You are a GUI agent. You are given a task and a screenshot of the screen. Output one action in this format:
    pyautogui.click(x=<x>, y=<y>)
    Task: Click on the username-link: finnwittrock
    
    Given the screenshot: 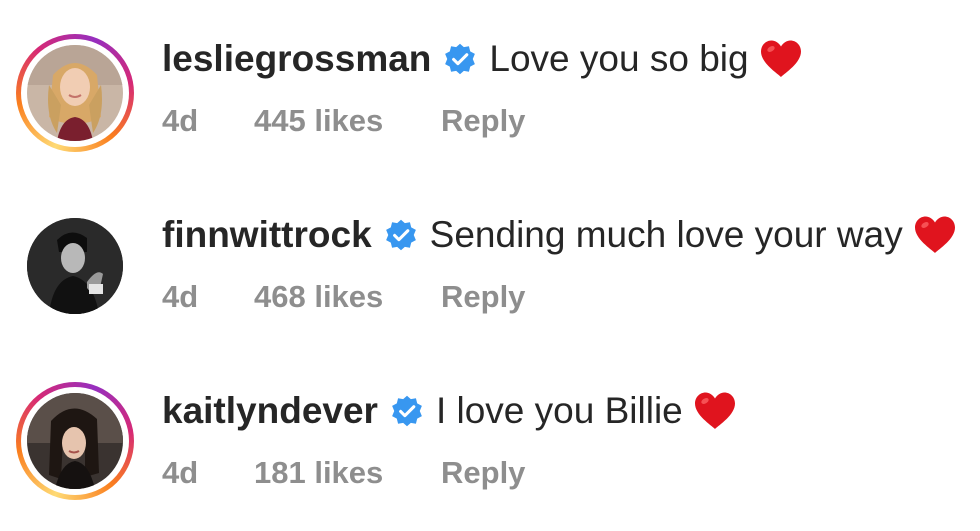 What is the action you would take?
    pyautogui.click(x=267, y=235)
    